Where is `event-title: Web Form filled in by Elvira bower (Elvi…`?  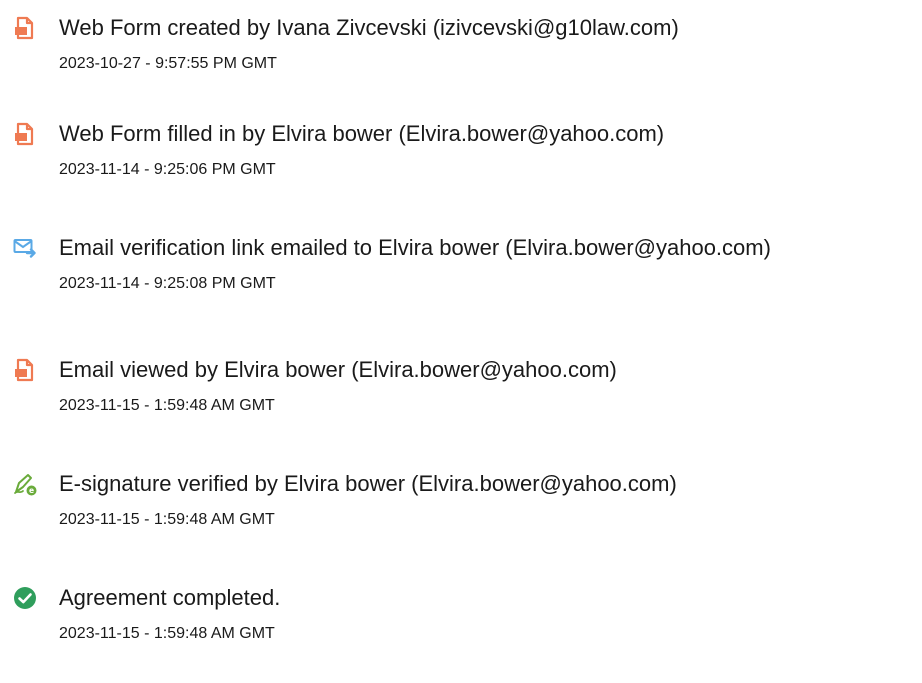
event-title: Web Form filled in by Elvira bower (Elvi… is located at coordinates (362, 133).